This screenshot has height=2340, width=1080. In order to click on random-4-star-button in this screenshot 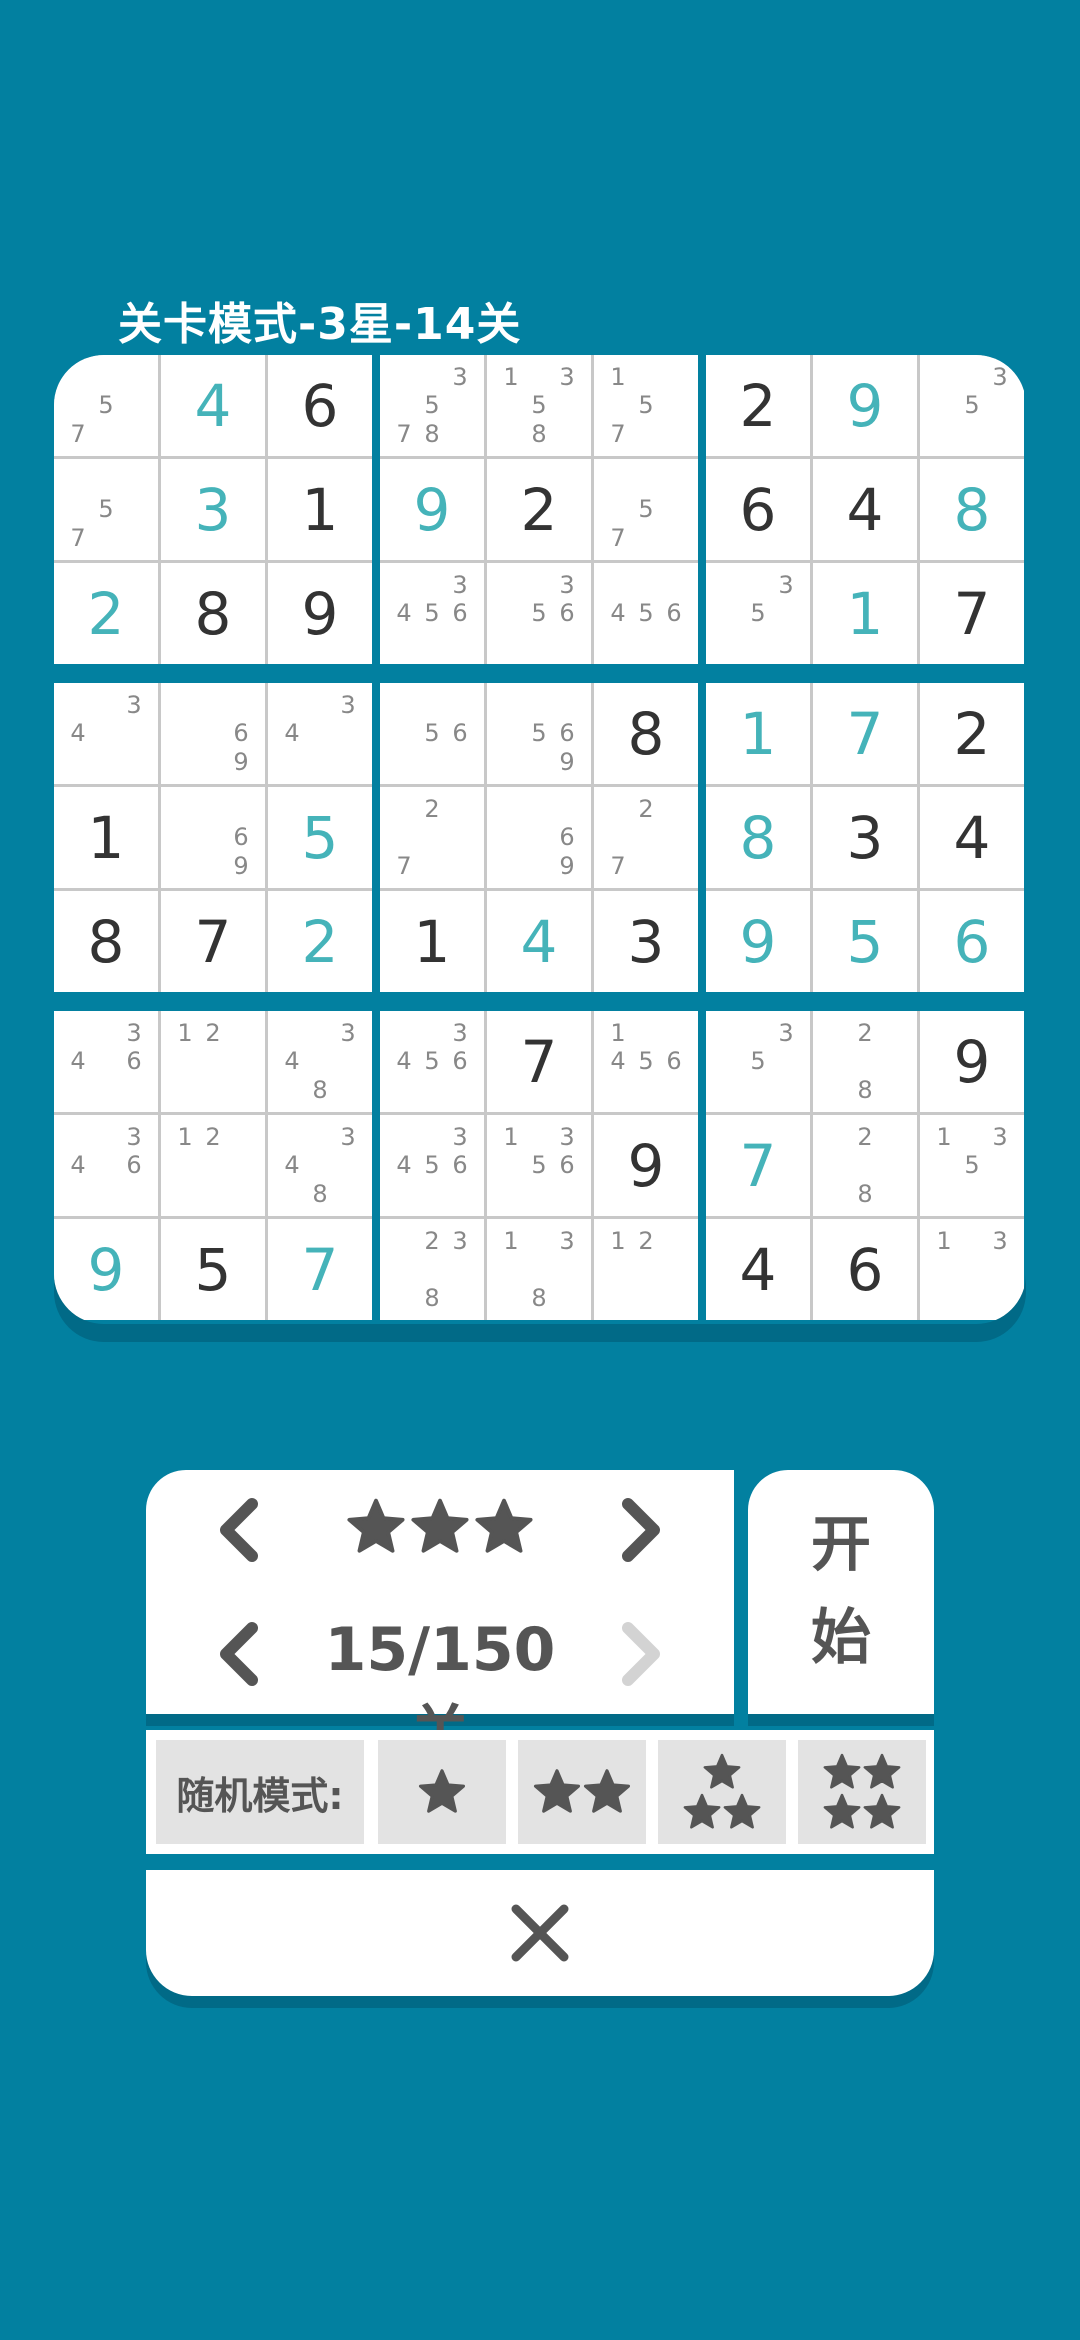, I will do `click(862, 1792)`.